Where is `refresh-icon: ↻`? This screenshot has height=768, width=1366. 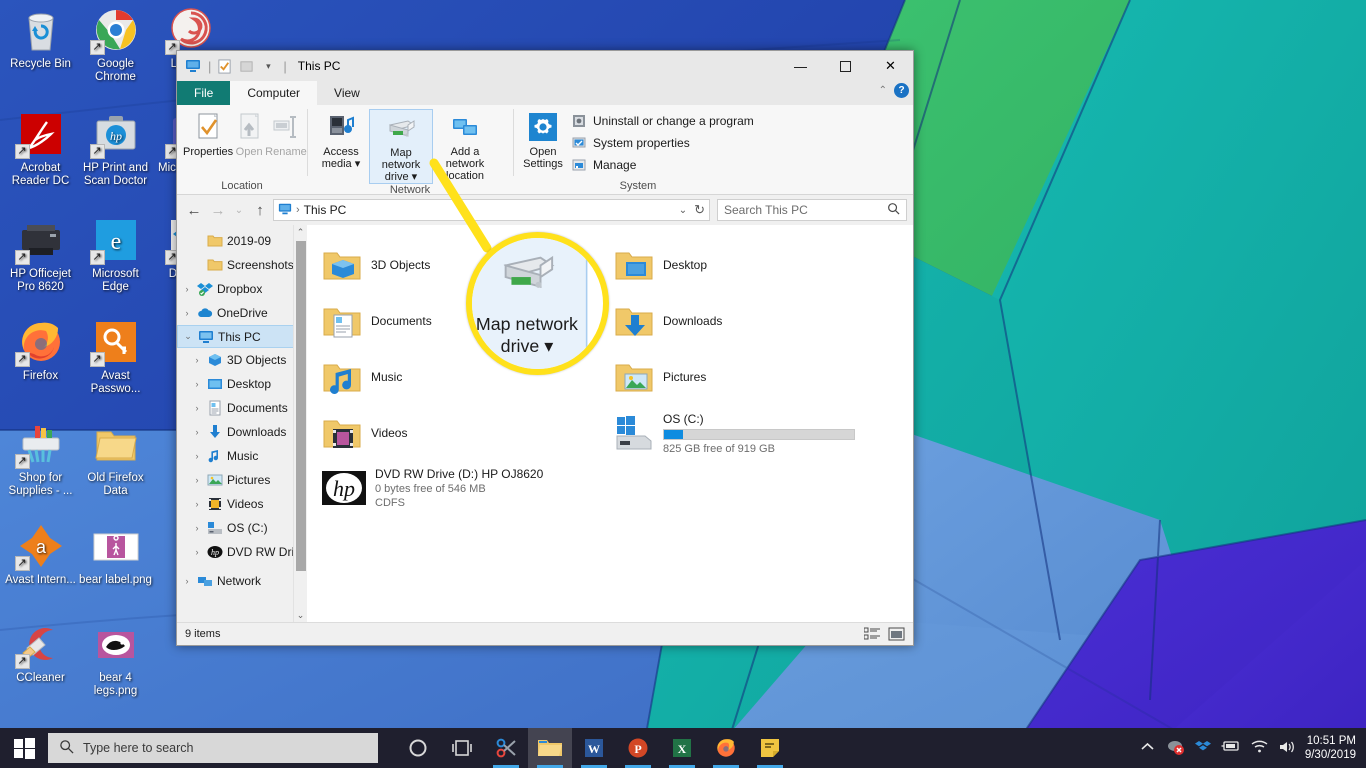 refresh-icon: ↻ is located at coordinates (699, 210).